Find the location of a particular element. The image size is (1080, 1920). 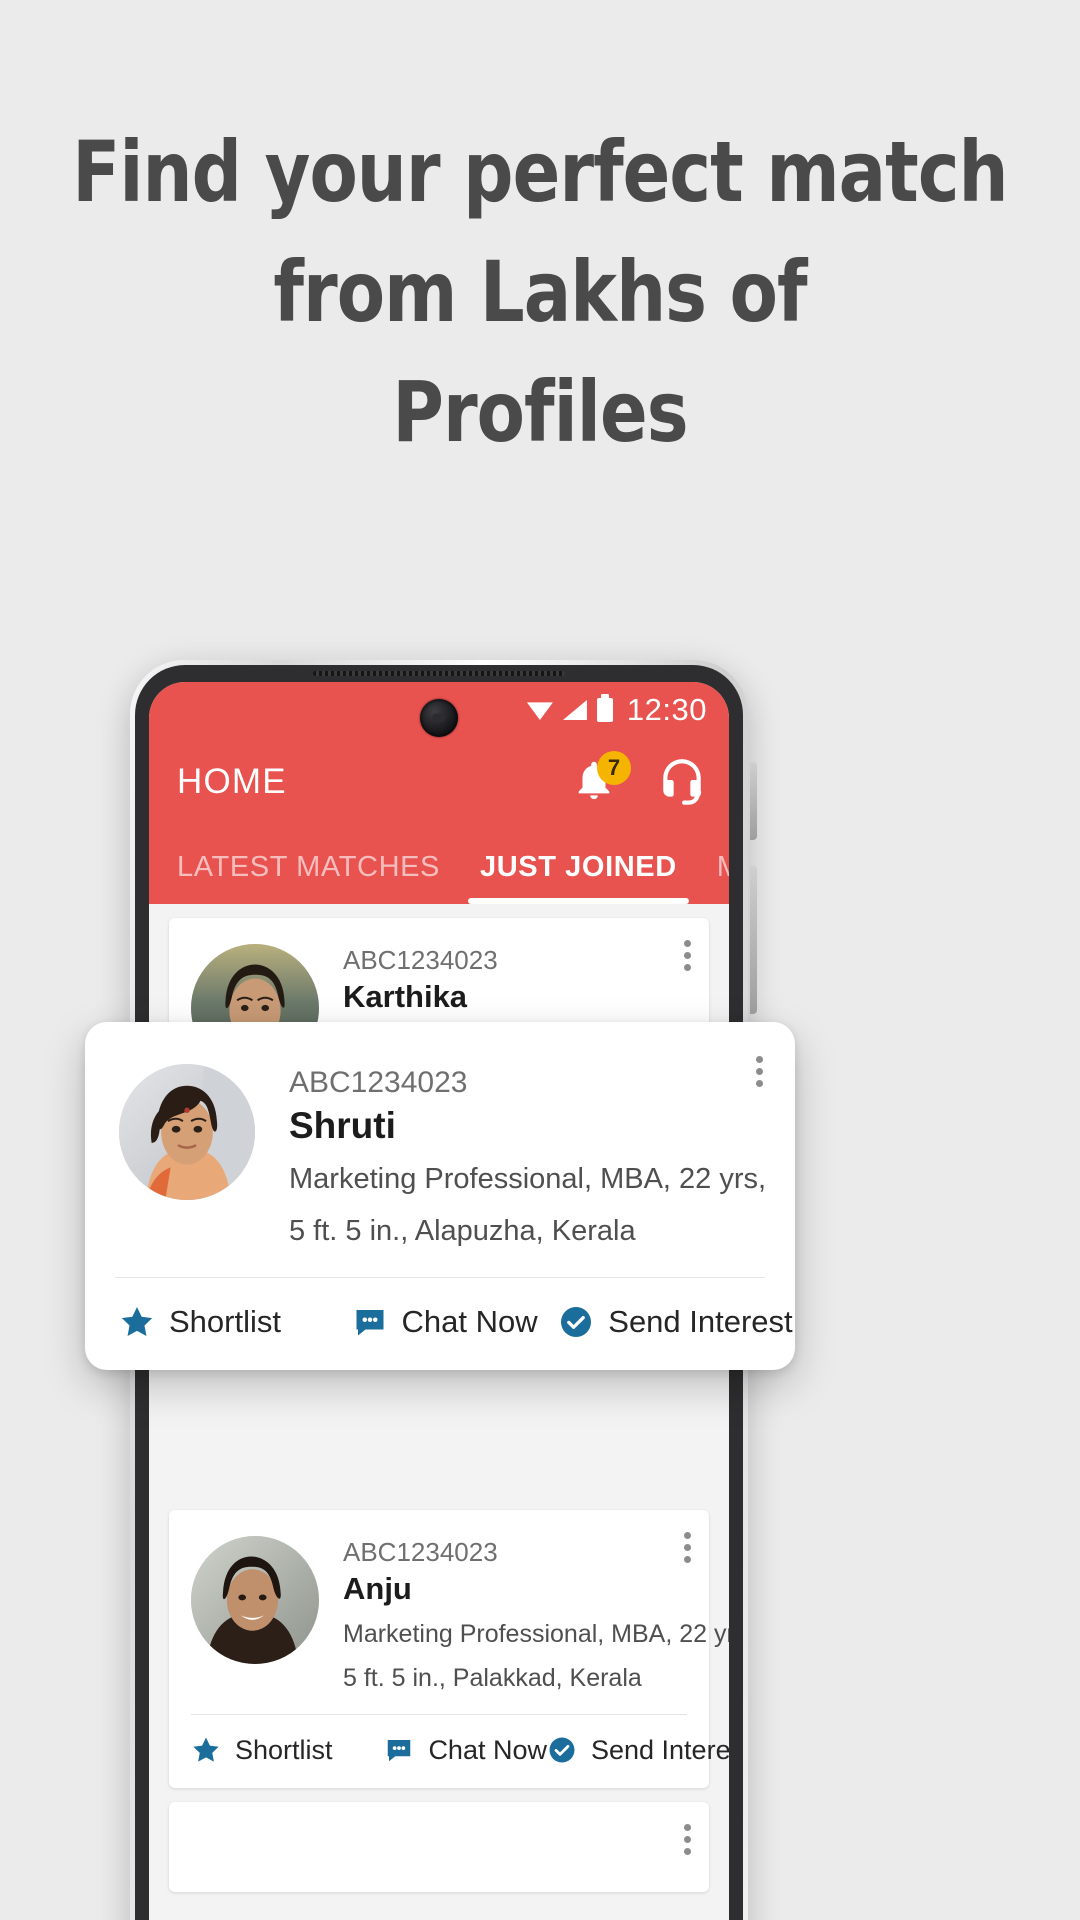

headline-line-1: Find your perfect match is located at coordinates (540, 172).